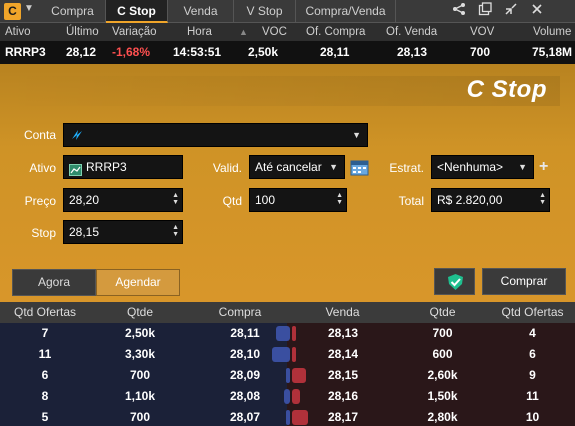 The image size is (575, 426). What do you see at coordinates (45, 417) in the screenshot?
I see `buy-ofertas: 5` at bounding box center [45, 417].